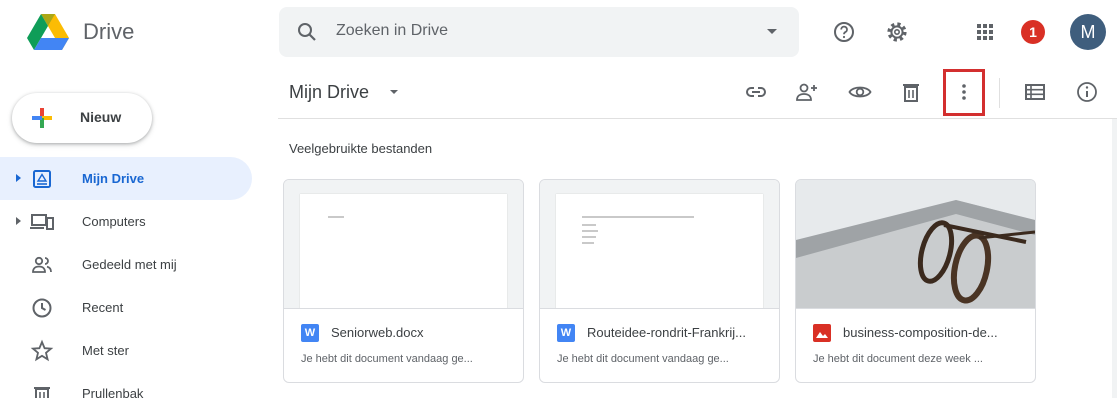  I want to click on section-title: Veelgebruikte bestanden, so click(361, 148).